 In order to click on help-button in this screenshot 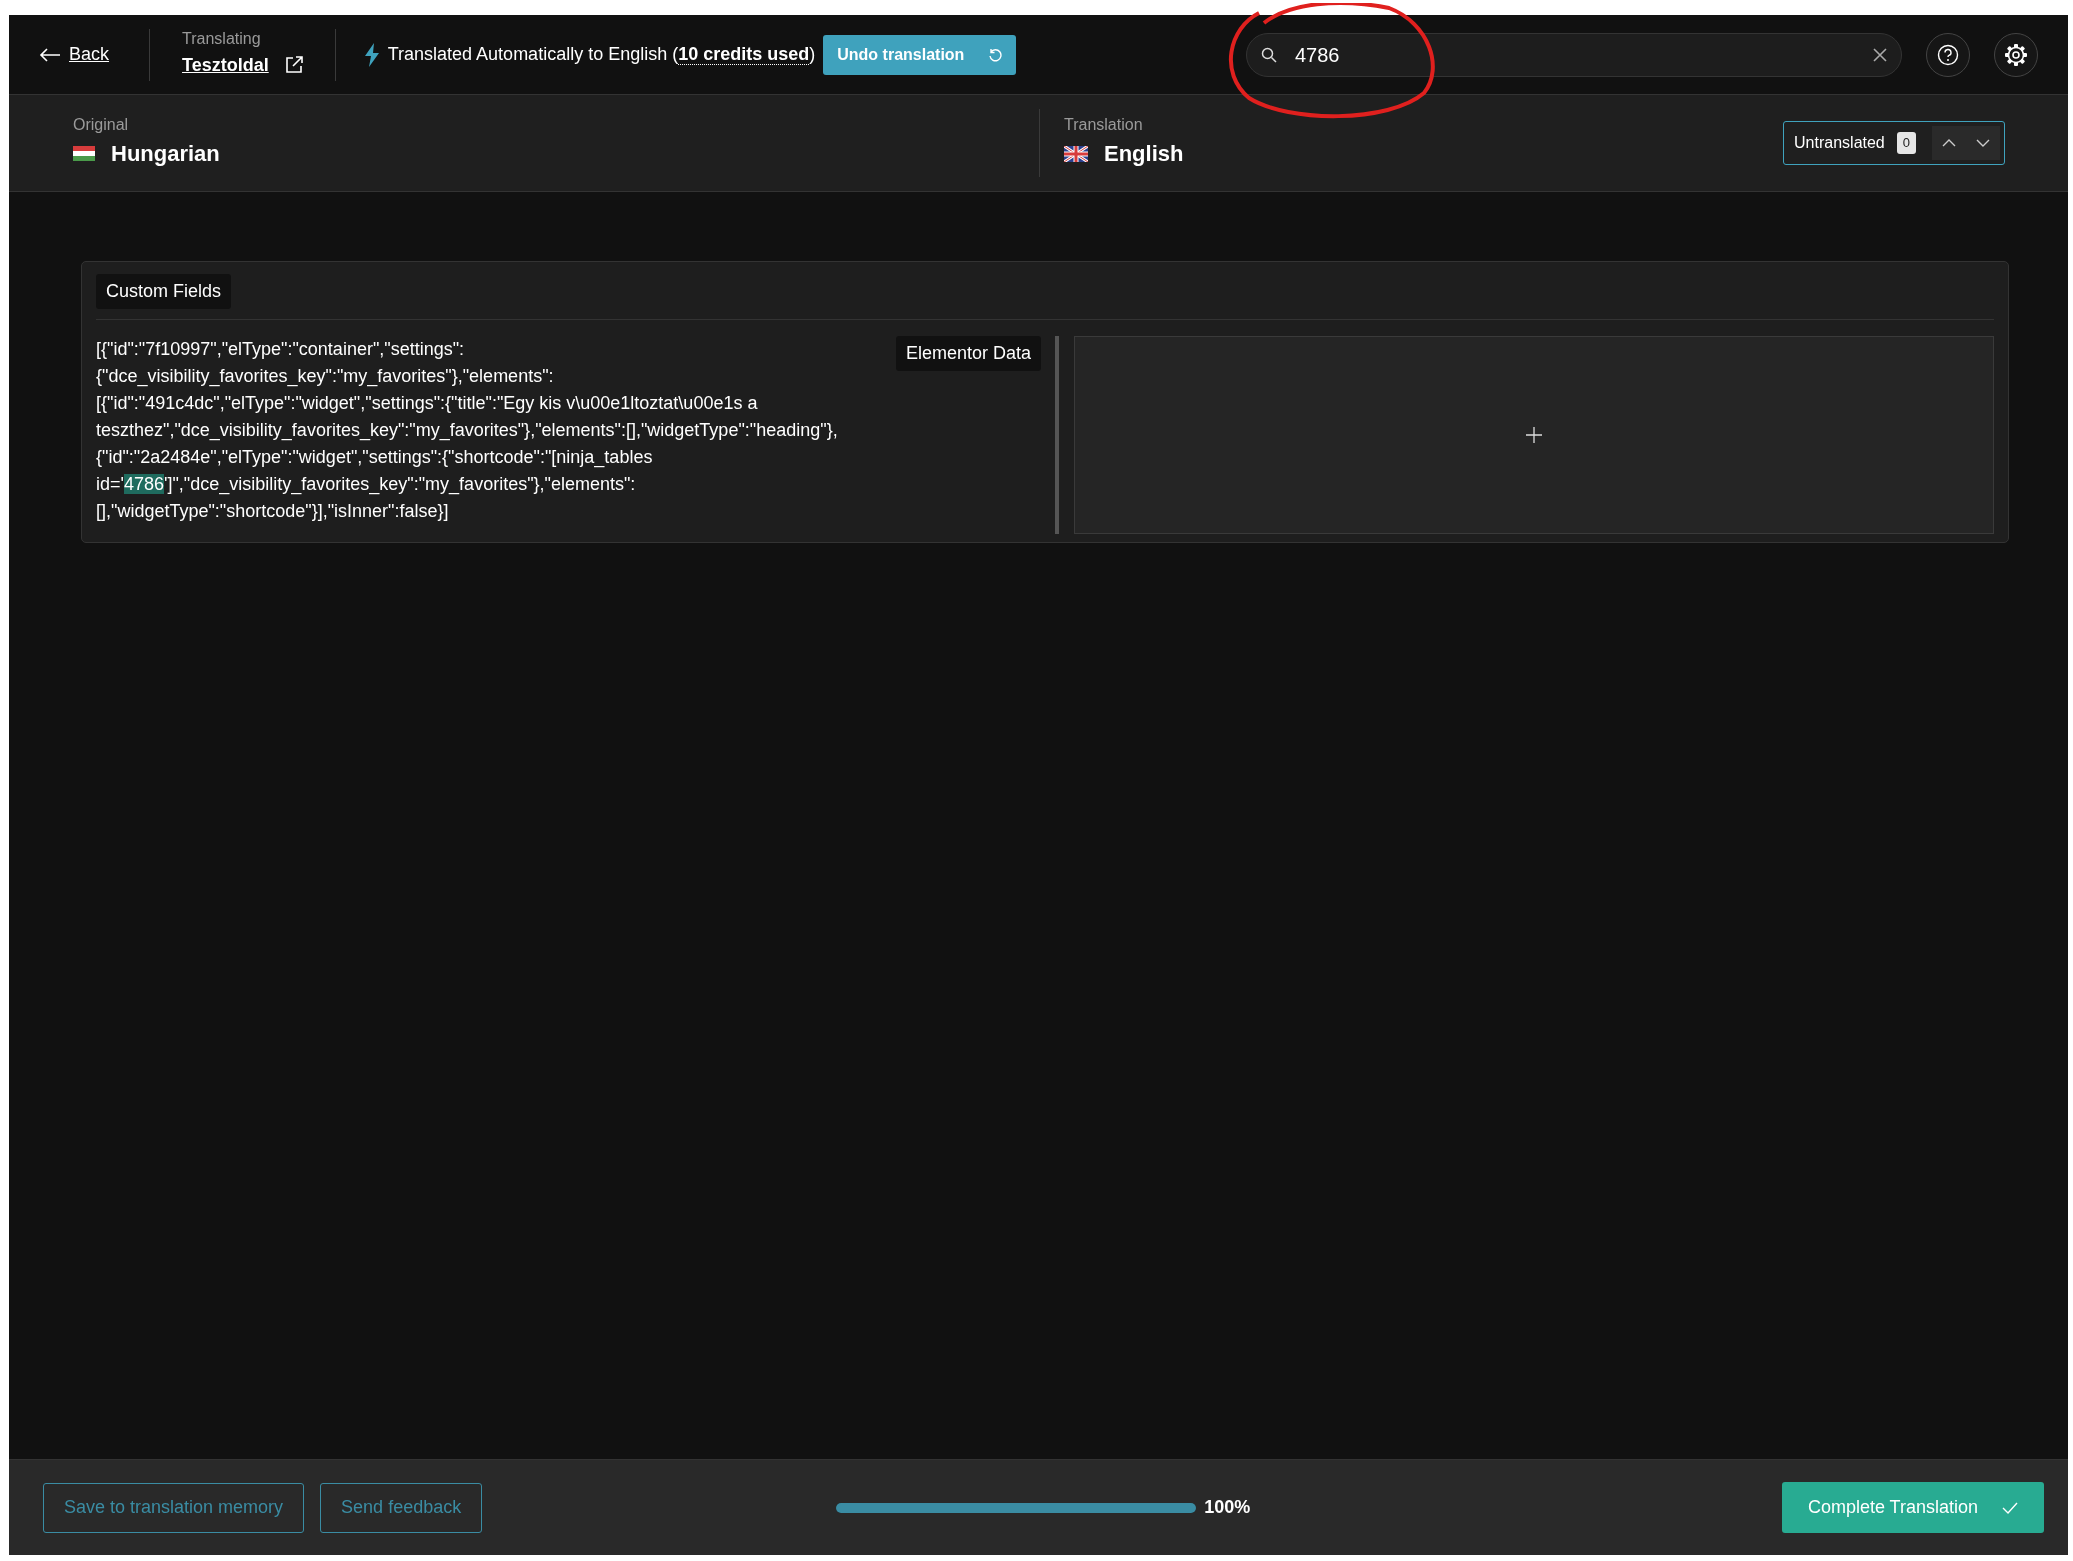, I will do `click(1948, 54)`.